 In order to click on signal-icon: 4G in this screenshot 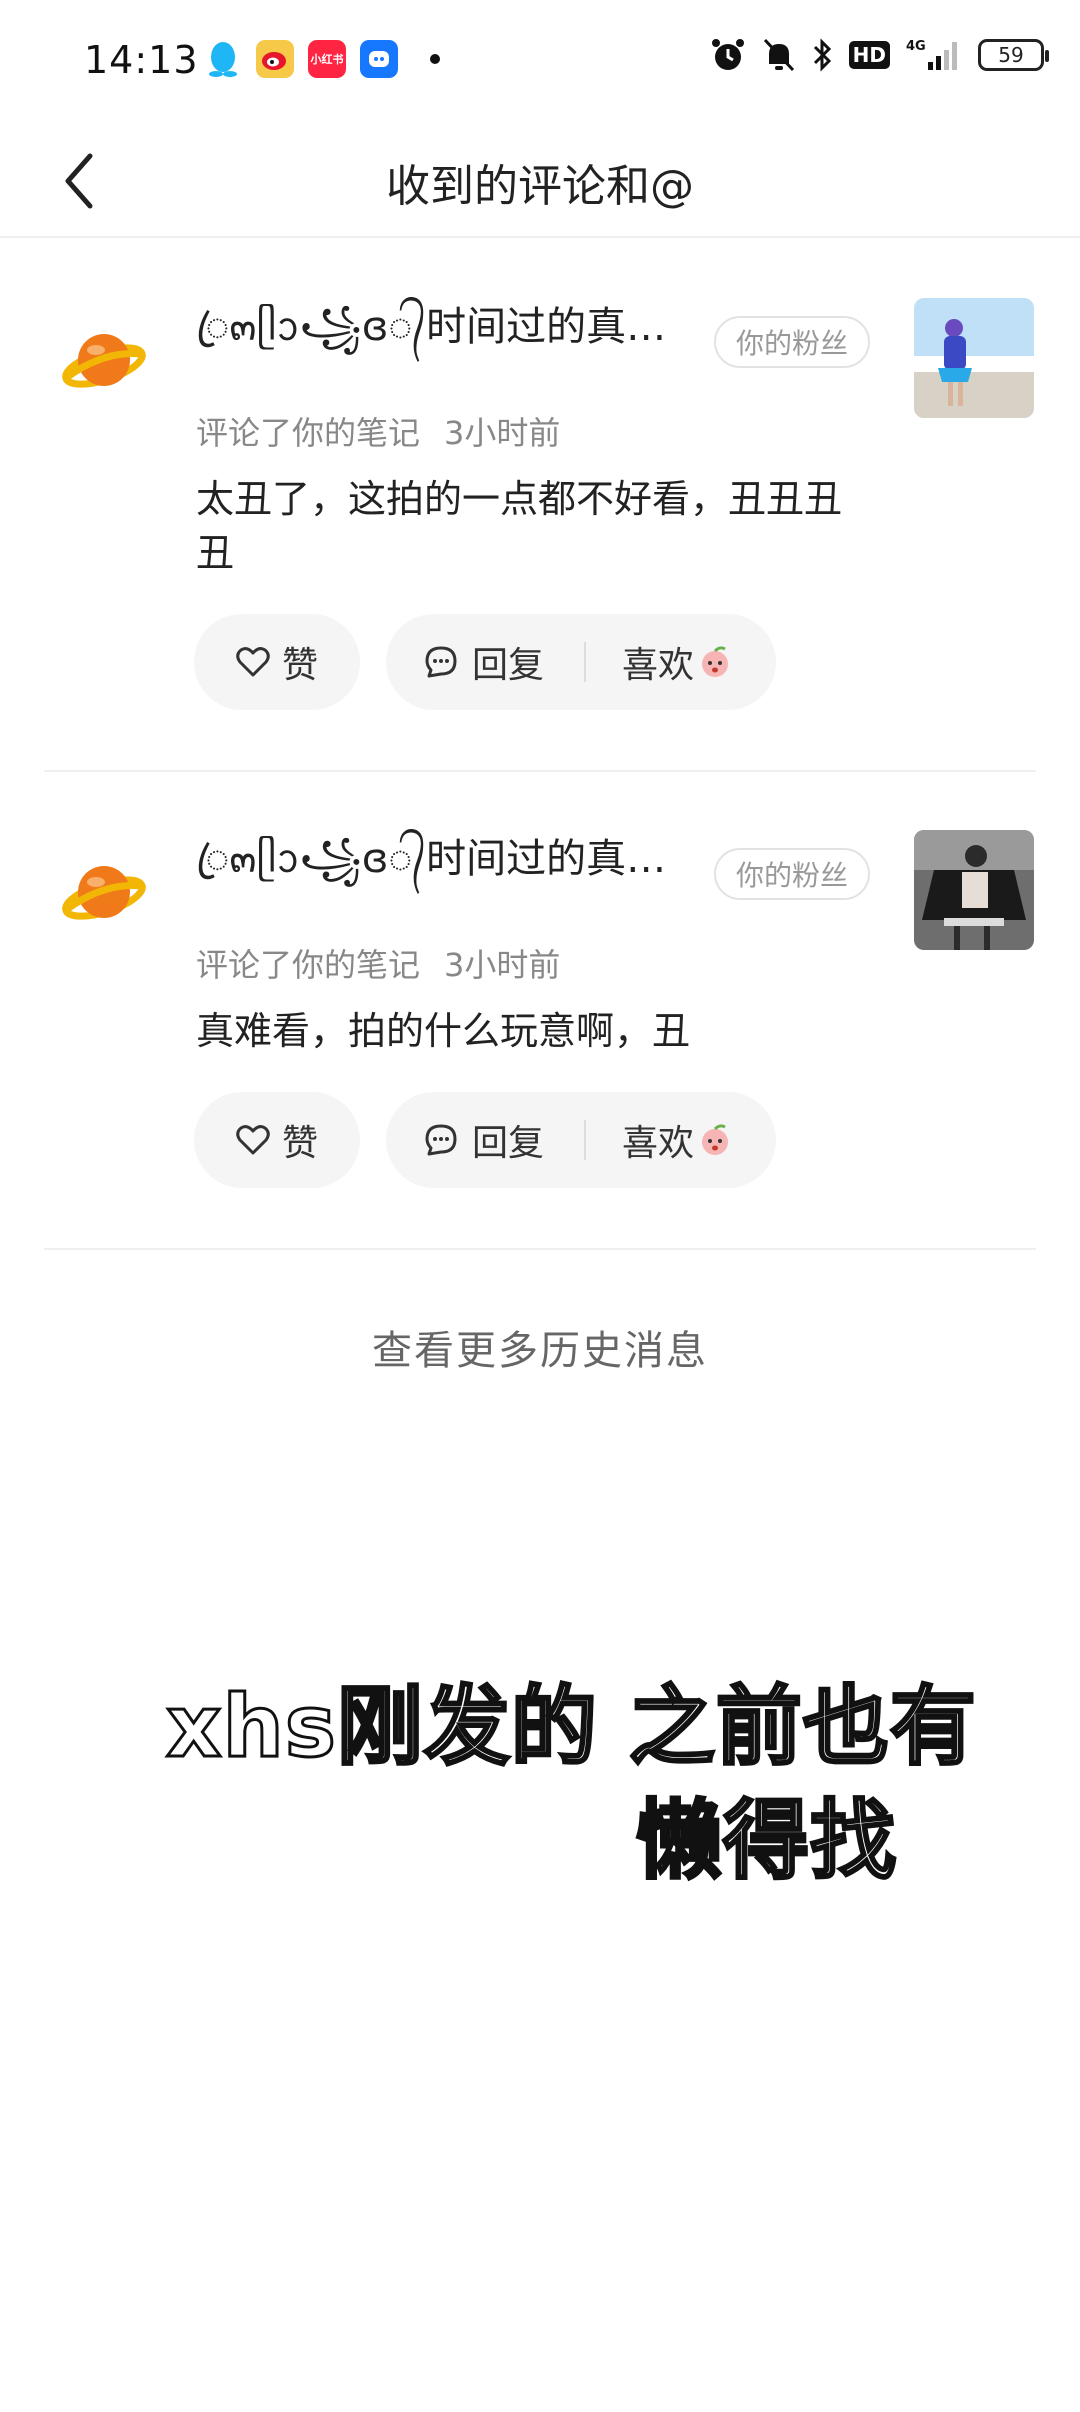, I will do `click(931, 54)`.